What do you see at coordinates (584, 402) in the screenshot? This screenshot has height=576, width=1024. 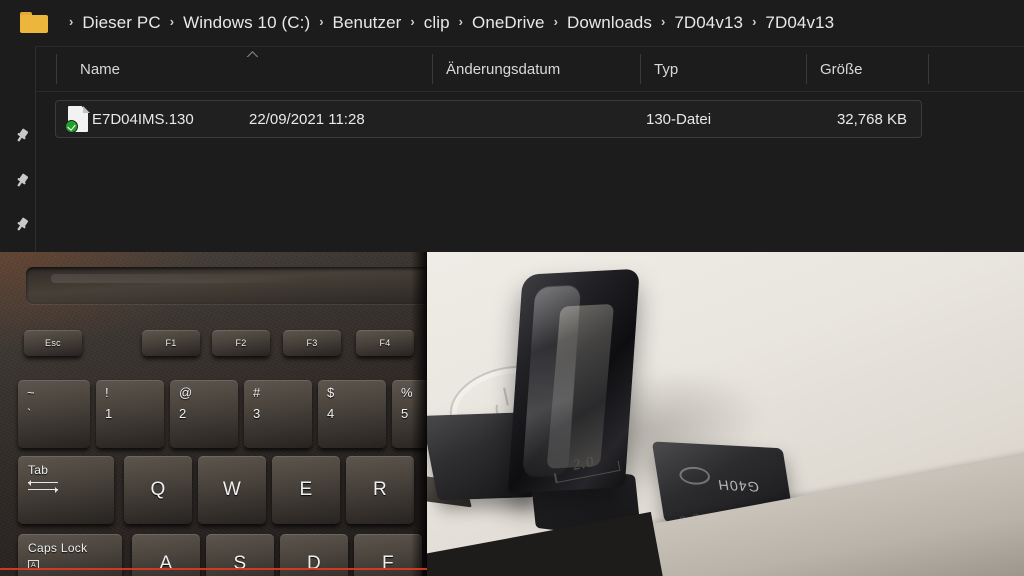 I see `usb-drive-center` at bounding box center [584, 402].